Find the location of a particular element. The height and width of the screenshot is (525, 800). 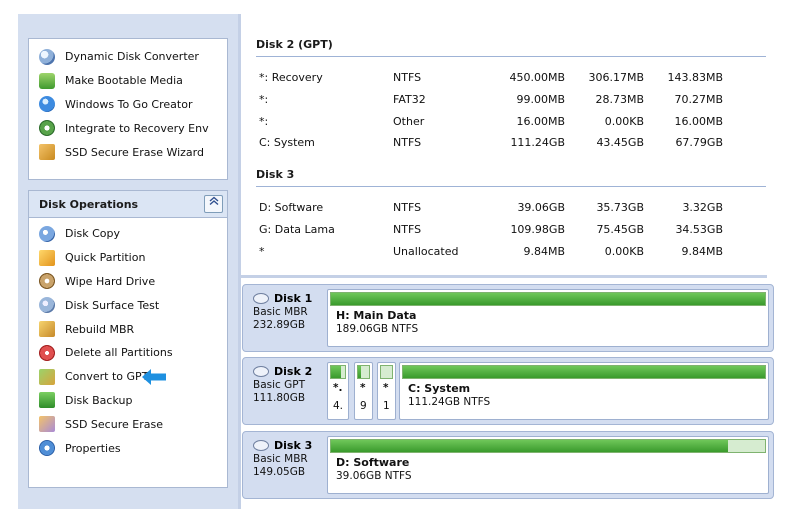

partition-row: *: Other 16.00MB 0.00KB 16.00MB is located at coordinates (511, 125).